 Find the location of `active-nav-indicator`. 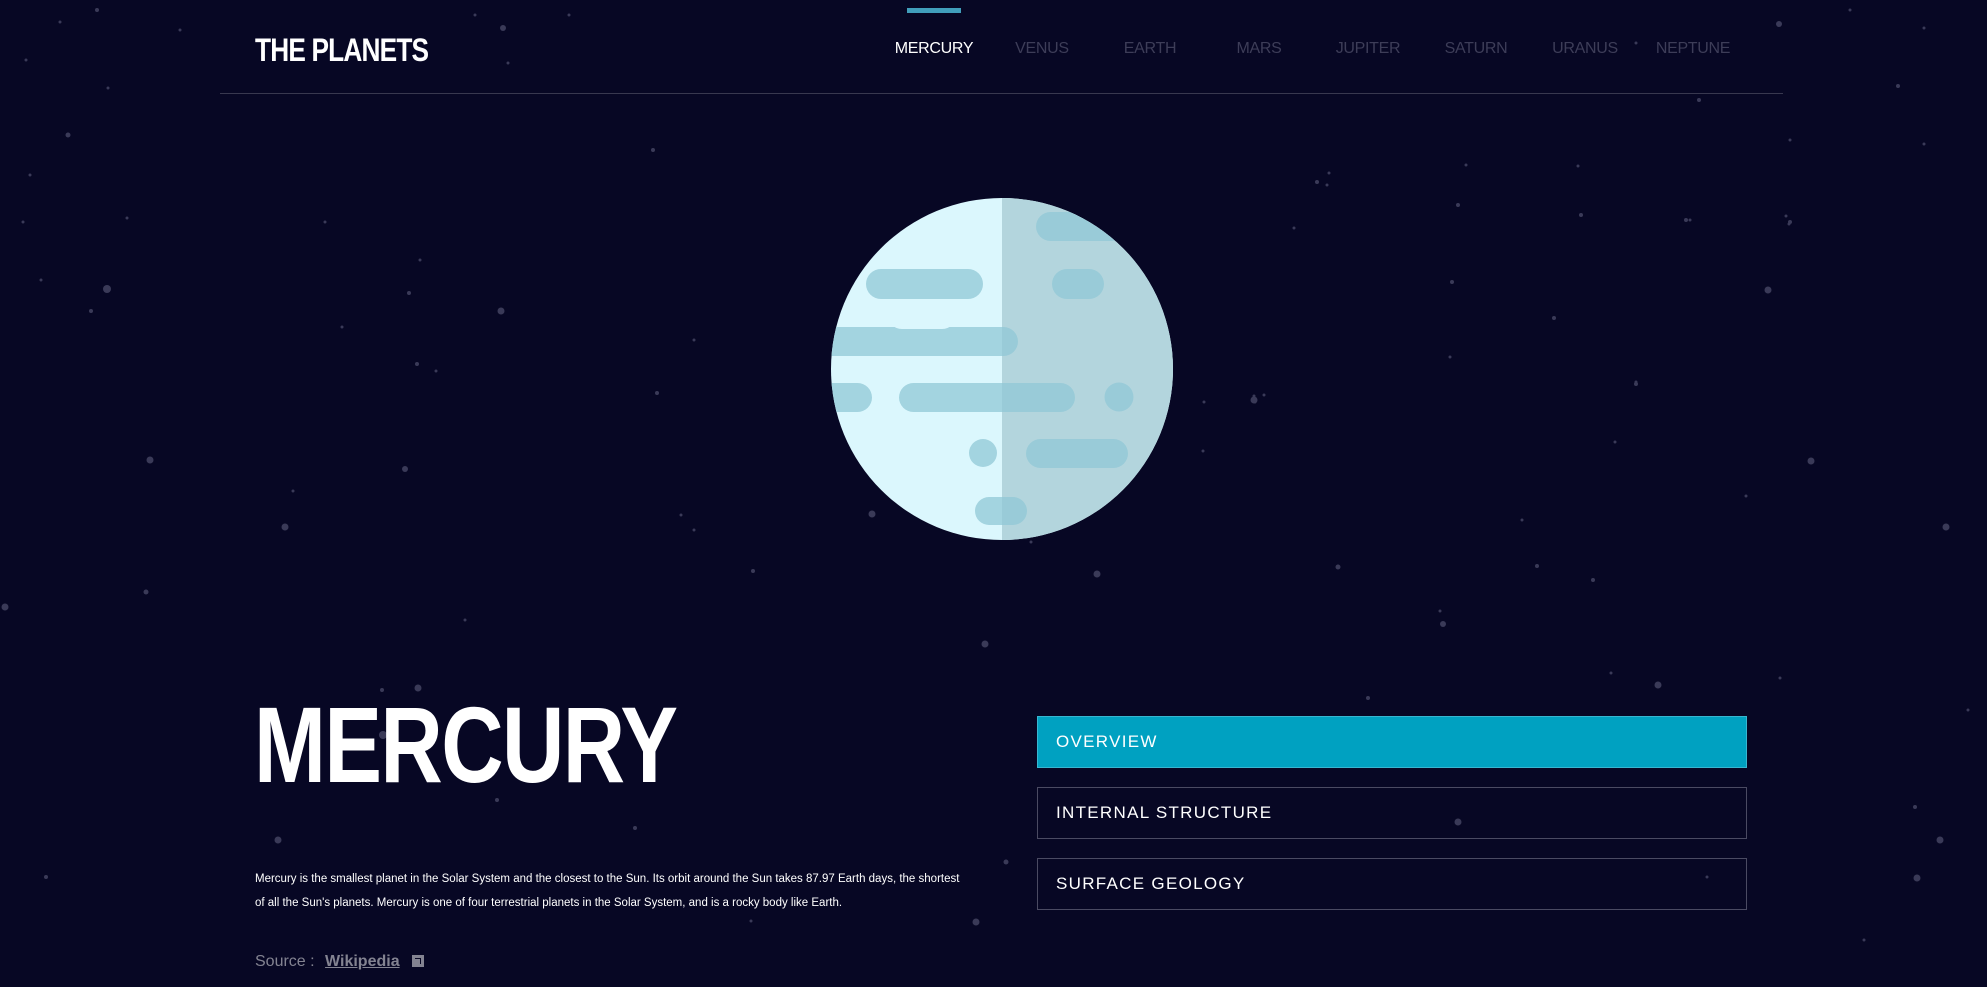

active-nav-indicator is located at coordinates (934, 10).